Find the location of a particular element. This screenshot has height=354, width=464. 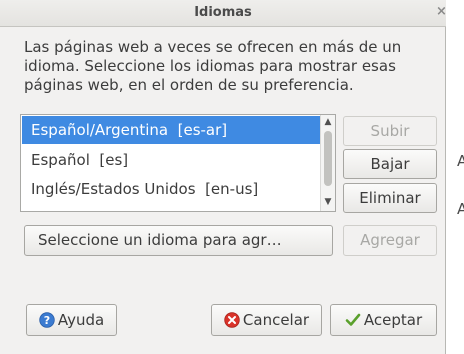

window-title: Idiomas is located at coordinates (223, 12).